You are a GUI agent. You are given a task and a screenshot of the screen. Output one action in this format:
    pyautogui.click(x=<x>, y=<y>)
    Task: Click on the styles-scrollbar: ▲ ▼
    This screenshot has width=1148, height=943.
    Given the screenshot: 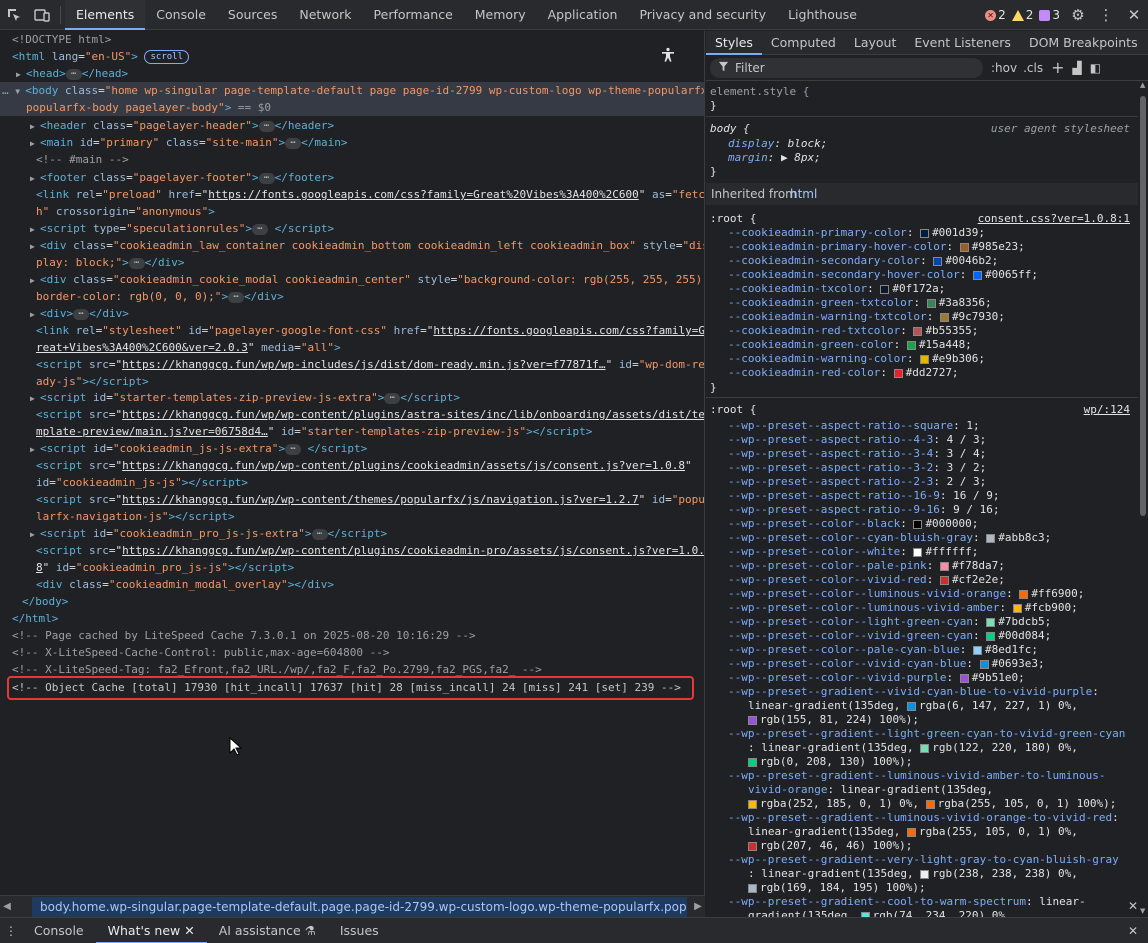 What is the action you would take?
    pyautogui.click(x=1143, y=499)
    